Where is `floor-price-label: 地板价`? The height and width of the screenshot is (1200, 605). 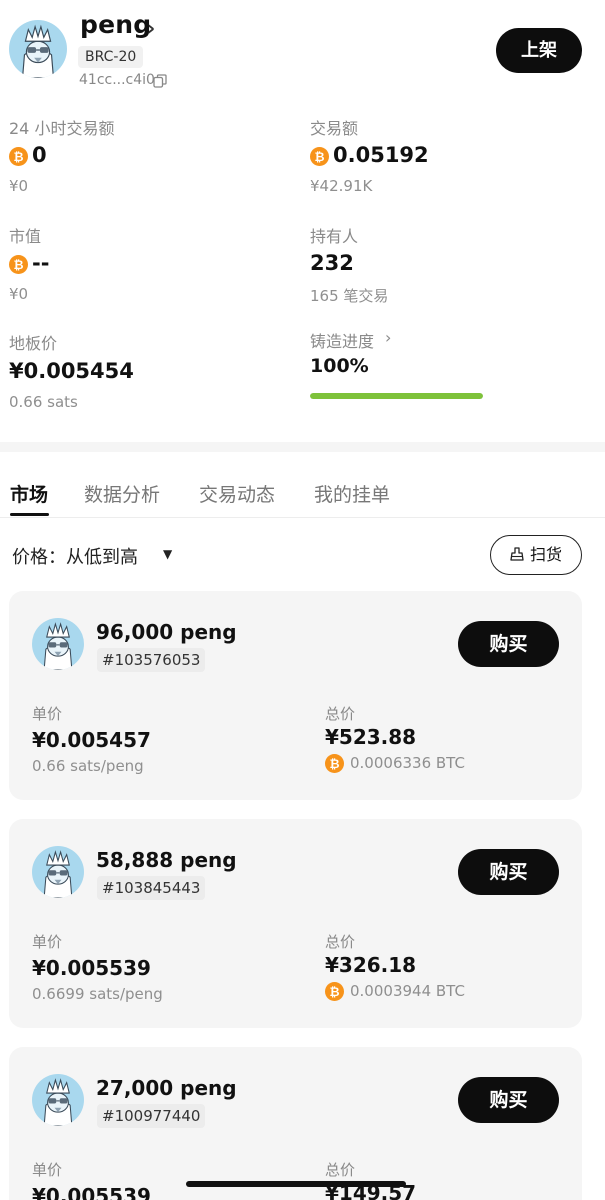
floor-price-label: 地板价 is located at coordinates (33, 343).